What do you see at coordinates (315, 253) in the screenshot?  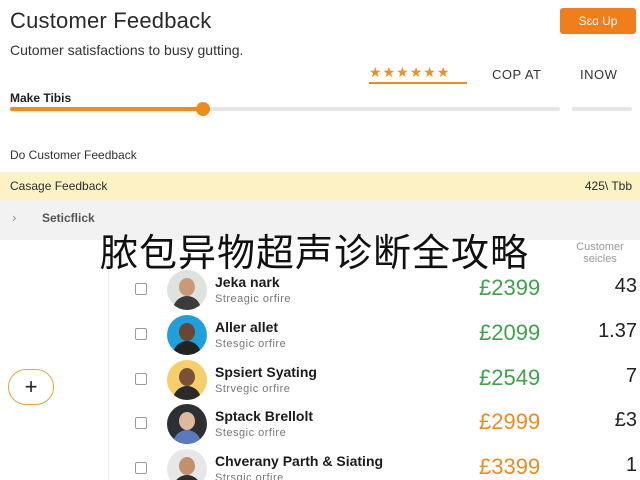 I see `overlay-caption: 脓包异物超声诊断全攻略` at bounding box center [315, 253].